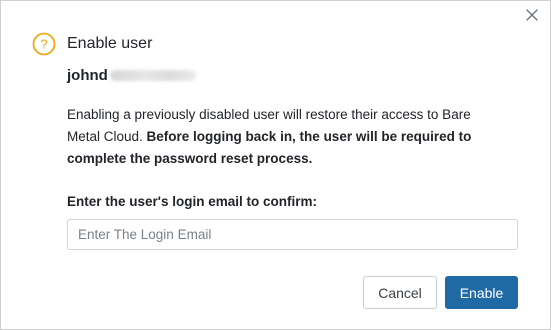 This screenshot has width=551, height=330. I want to click on cancel-button: Cancel, so click(400, 292).